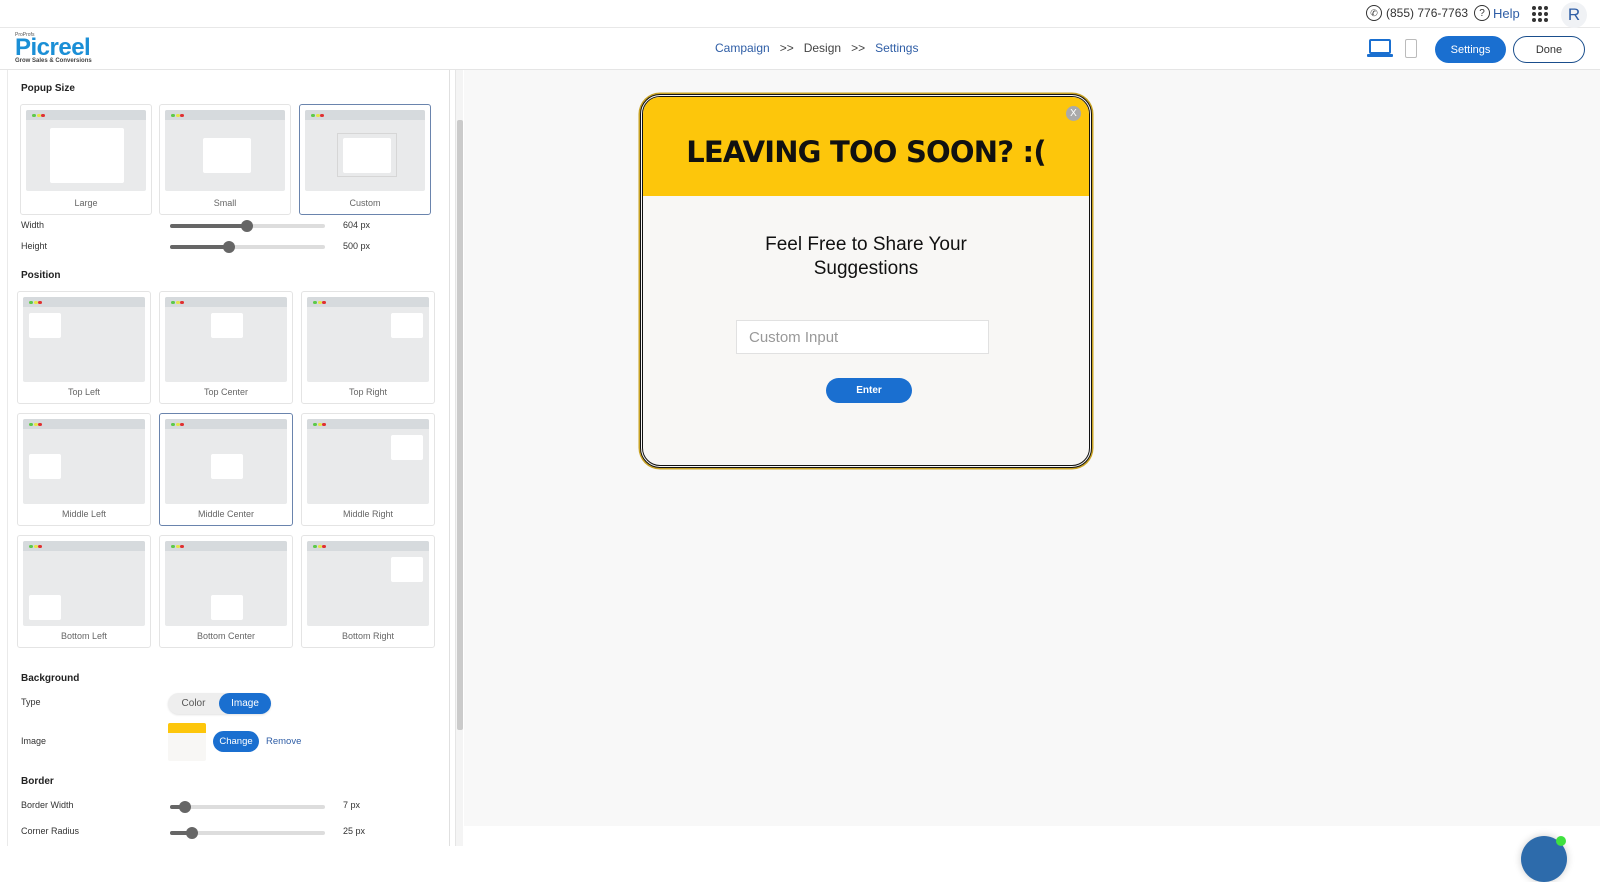 The image size is (1600, 882). What do you see at coordinates (34, 741) in the screenshot?
I see `background-image-label: Image` at bounding box center [34, 741].